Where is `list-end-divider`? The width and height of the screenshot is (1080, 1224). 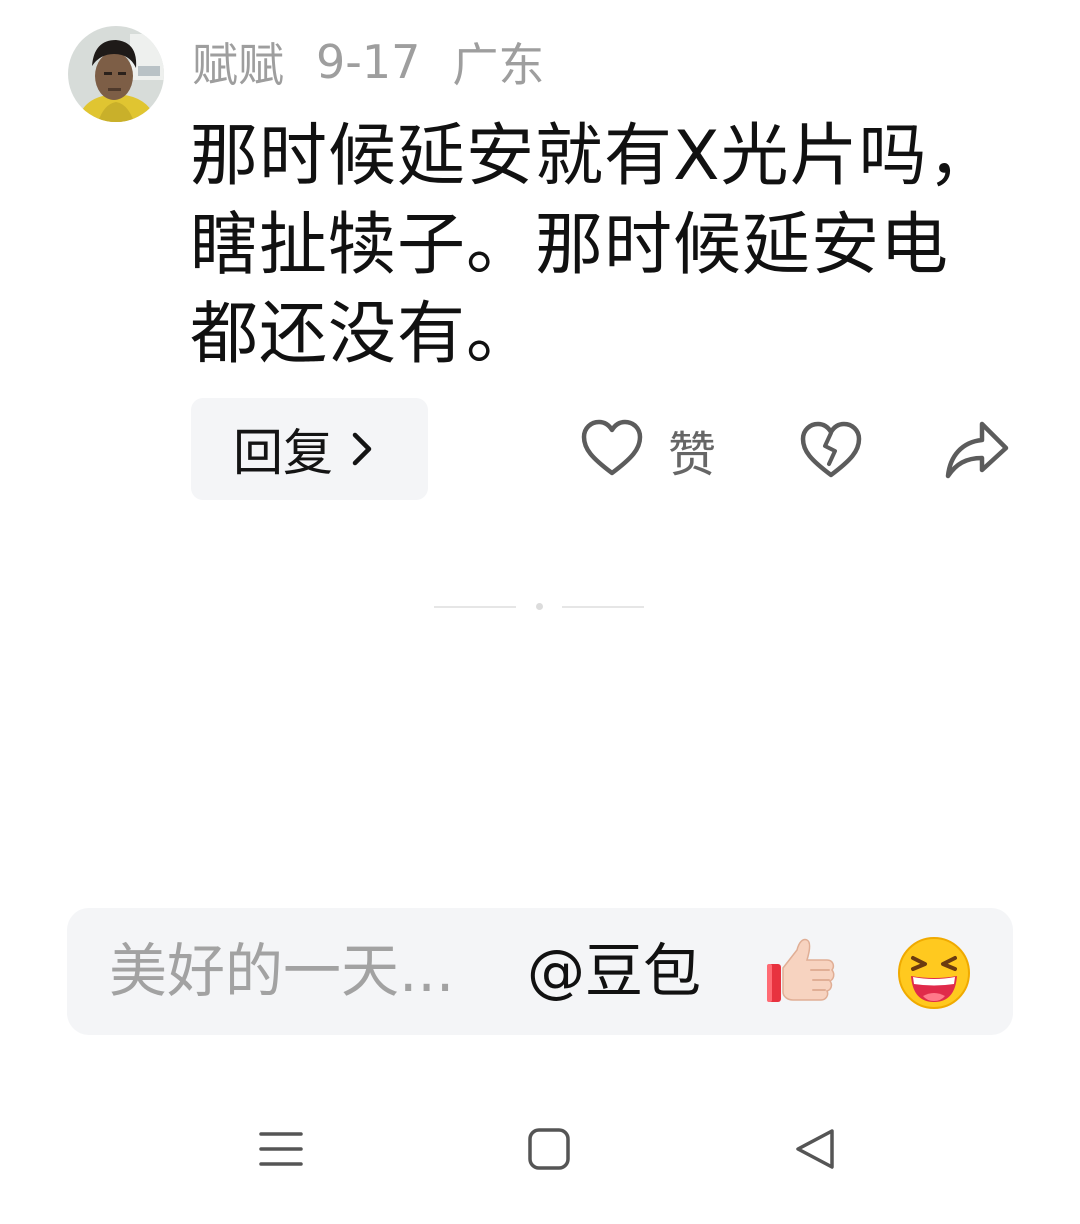 list-end-divider is located at coordinates (540, 607).